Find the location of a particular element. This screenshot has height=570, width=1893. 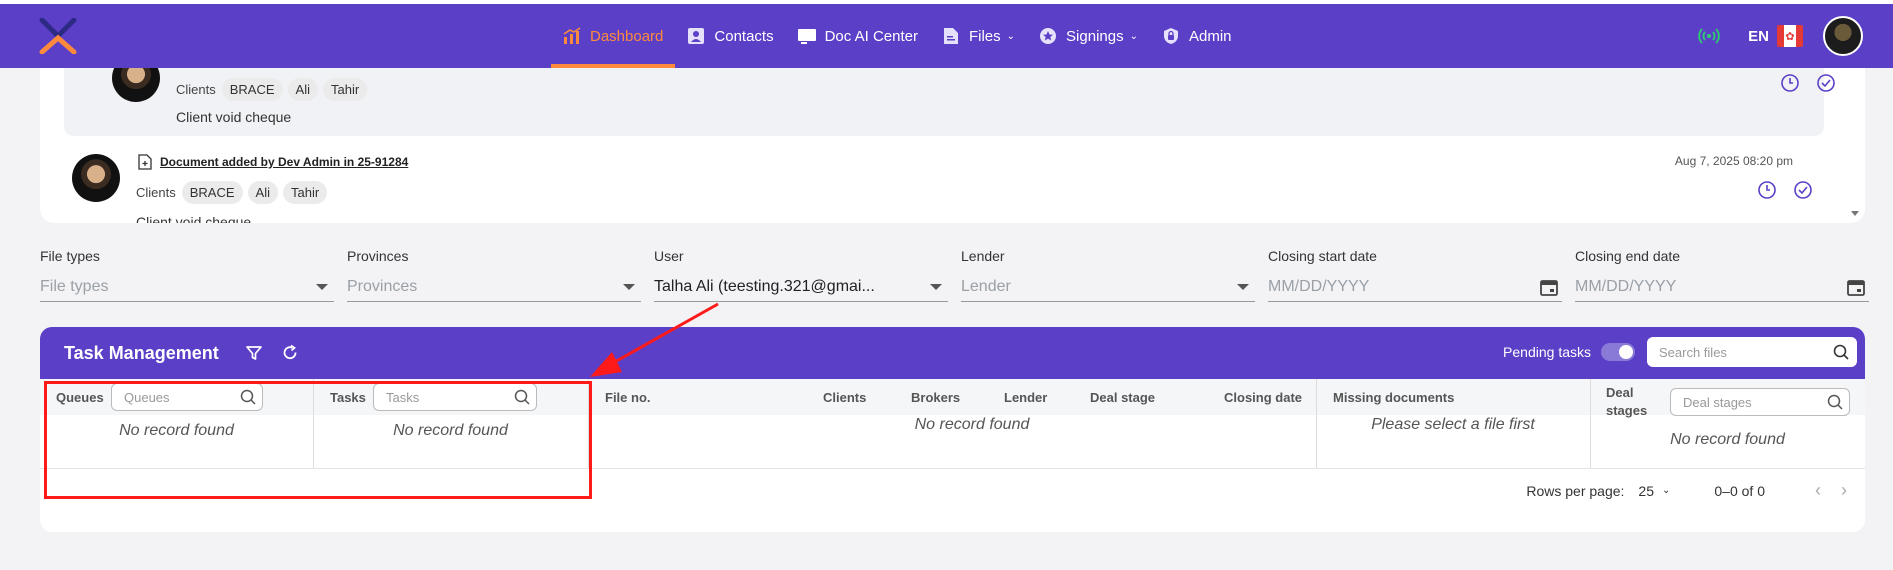

scroll-down-icon is located at coordinates (1855, 213).